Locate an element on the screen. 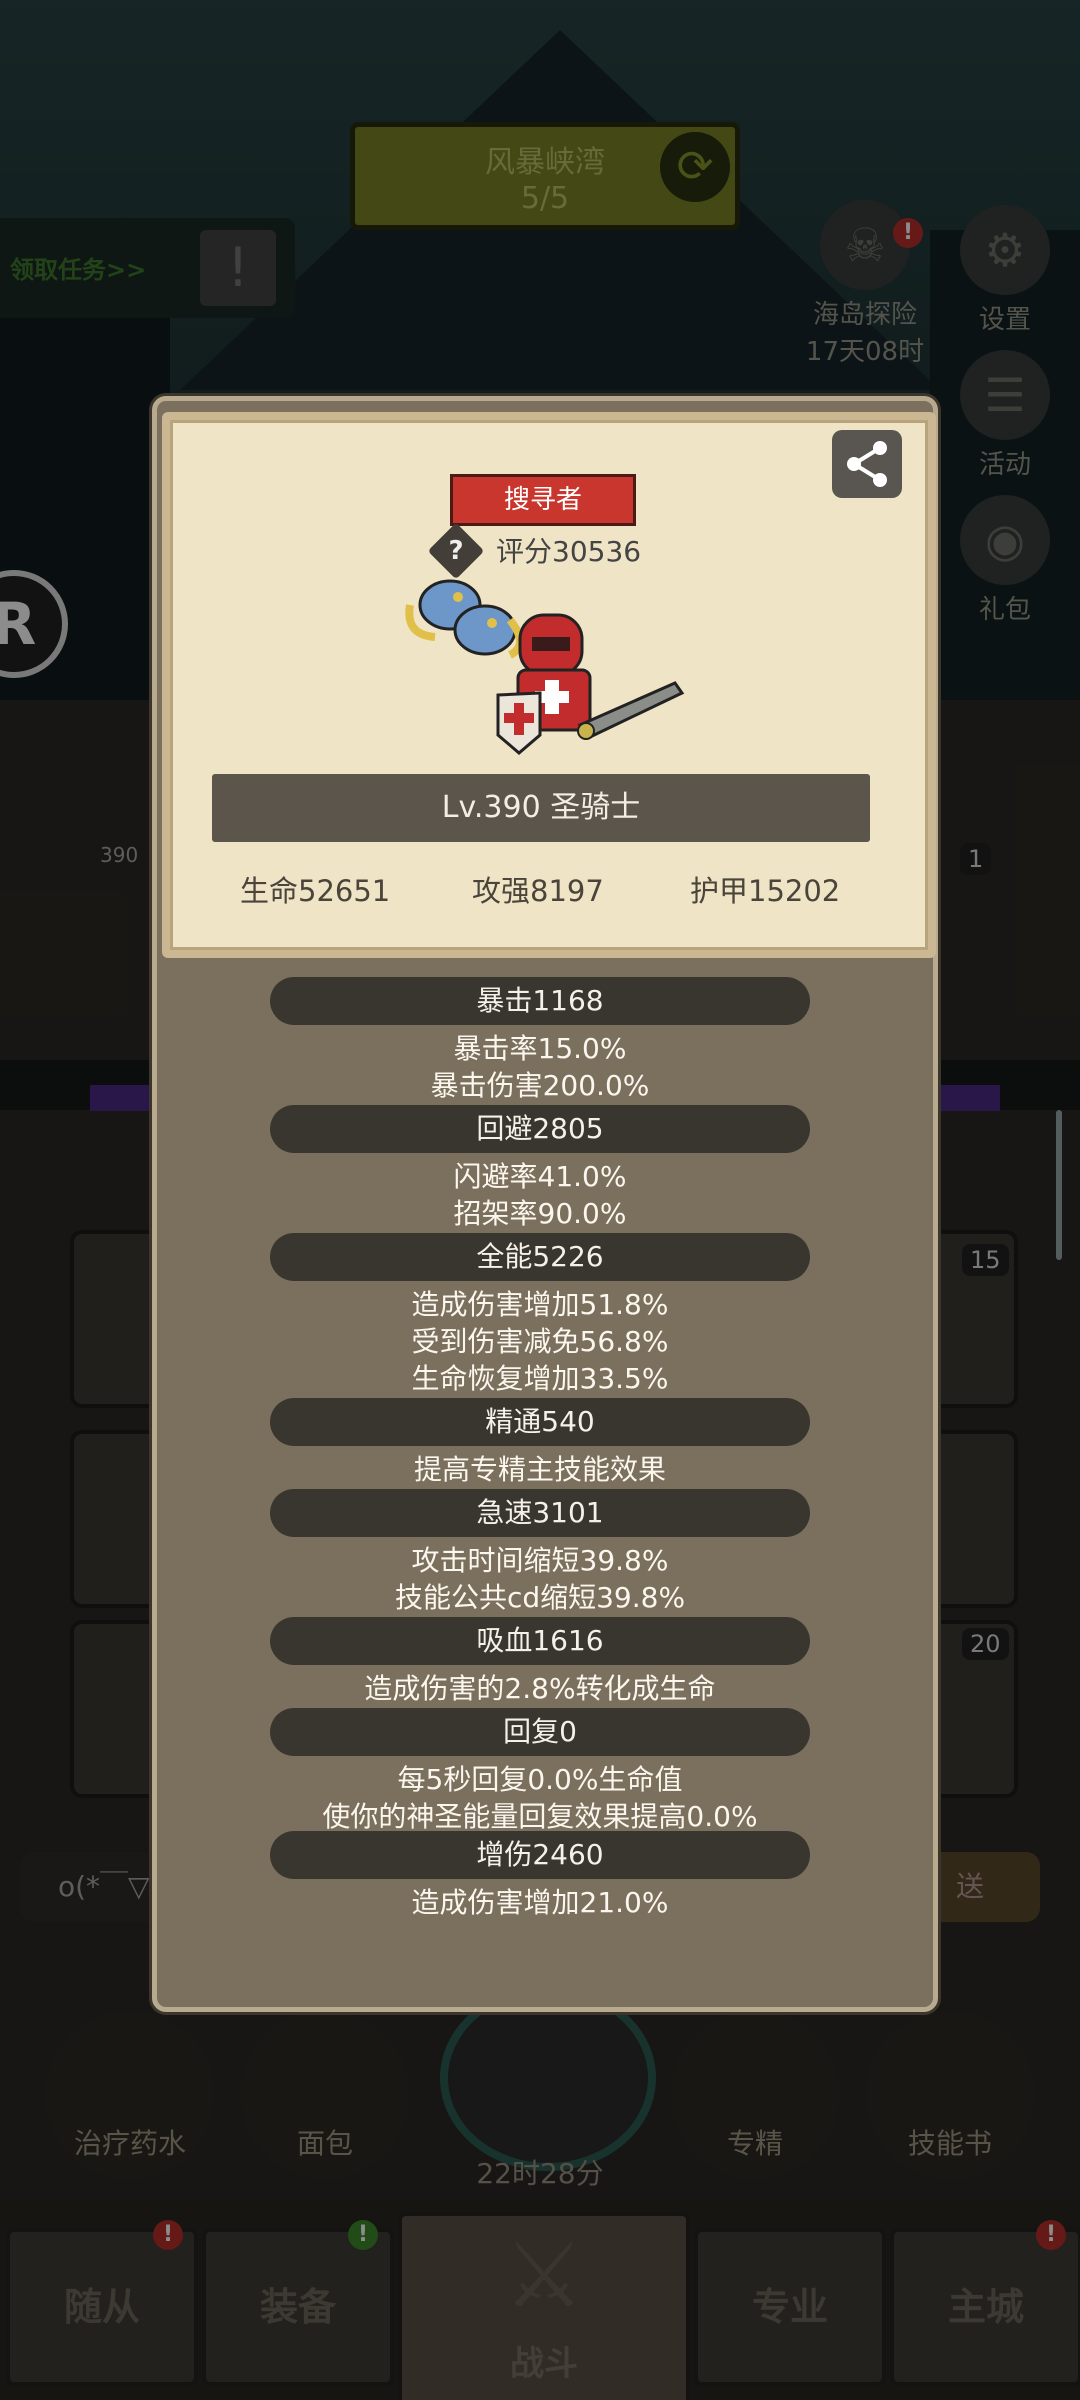 This screenshot has width=1080, height=2400. stat-line: 受到伤害减免56.8% is located at coordinates (540, 1341).